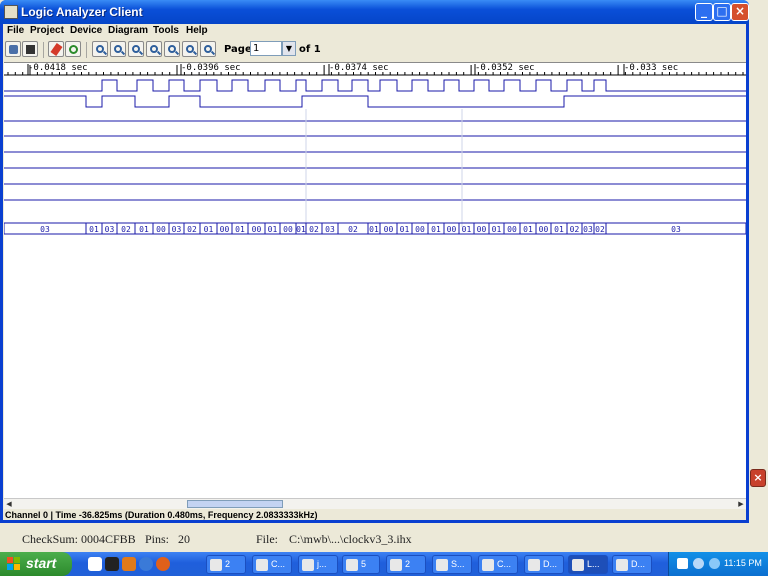 Image resolution: width=768 pixels, height=576 pixels. I want to click on start-button: start, so click(36, 564).